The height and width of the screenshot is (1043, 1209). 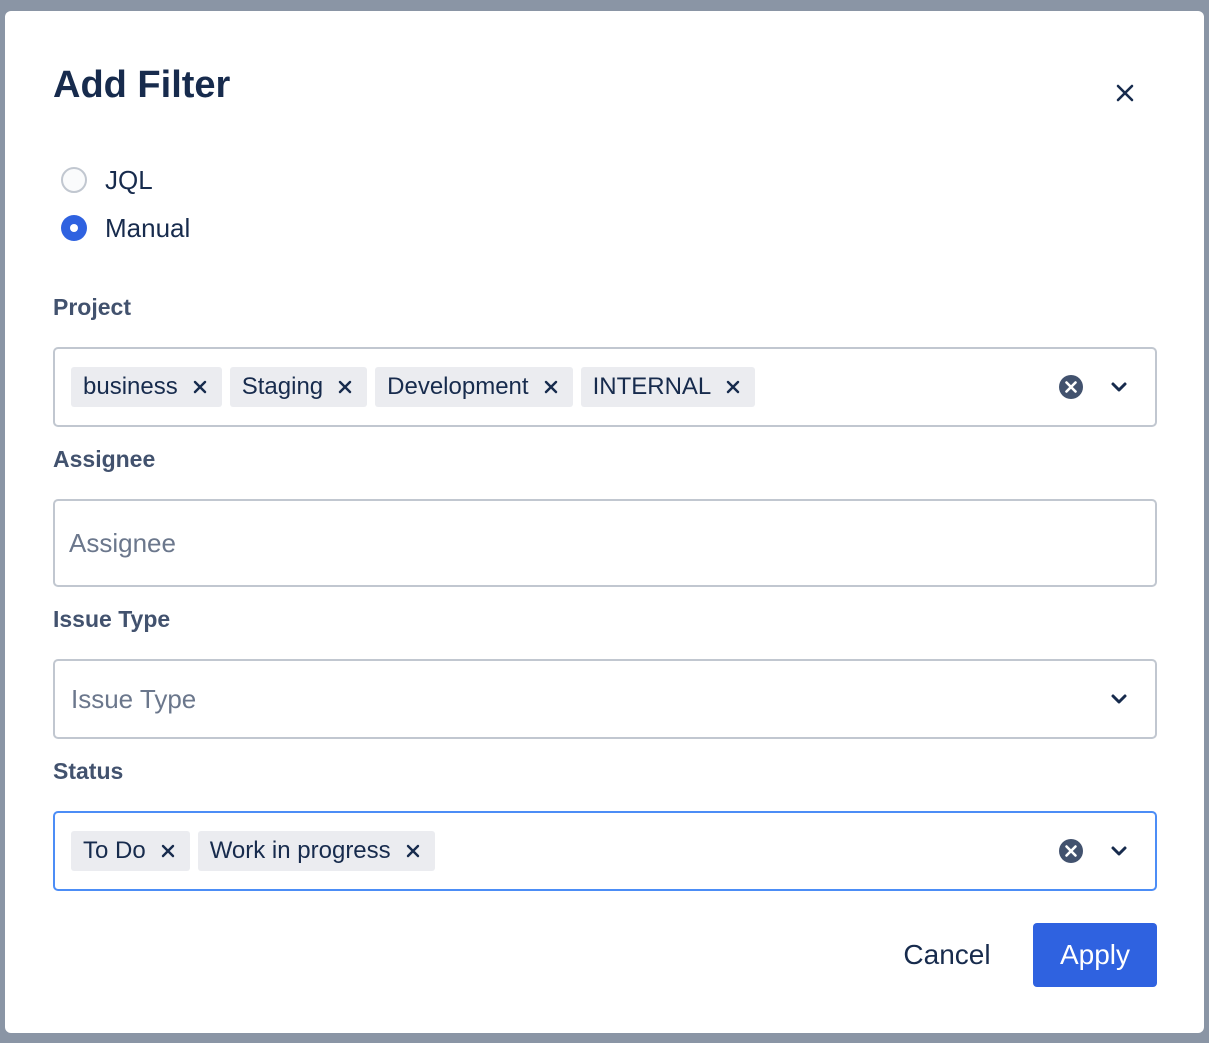 I want to click on status-tag: Work in progress, so click(x=316, y=851).